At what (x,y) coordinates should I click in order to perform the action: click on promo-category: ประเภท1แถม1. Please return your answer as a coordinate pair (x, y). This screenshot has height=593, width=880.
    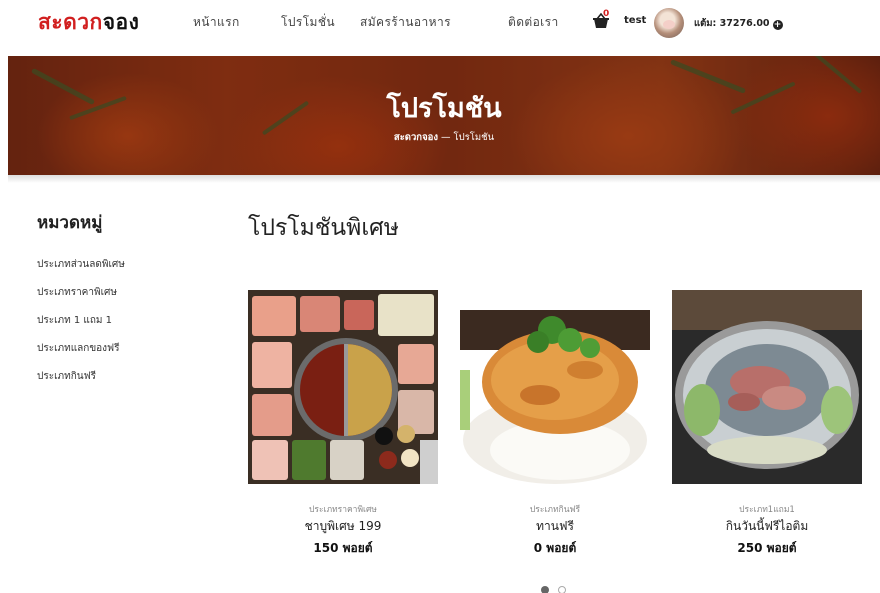
    Looking at the image, I should click on (767, 510).